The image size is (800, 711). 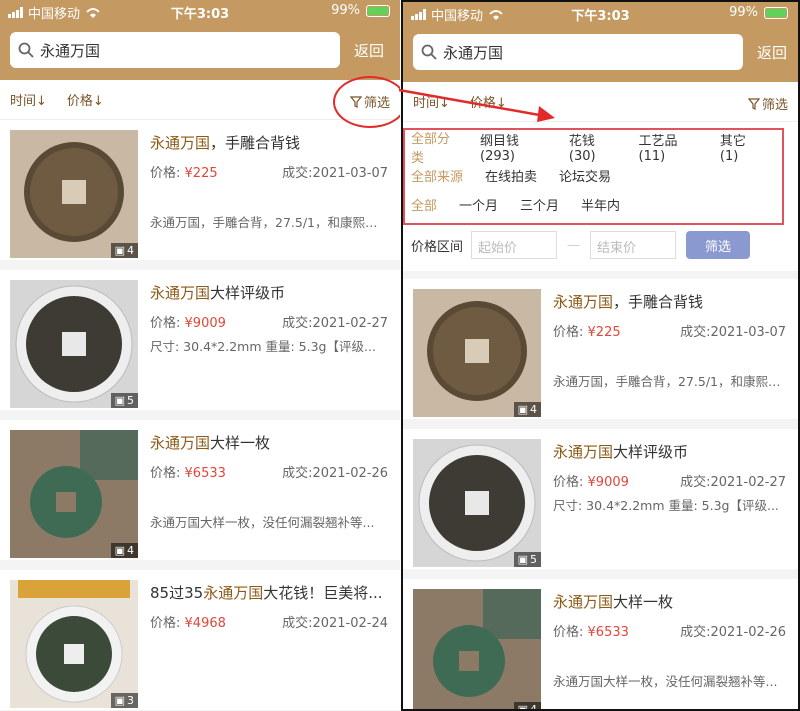 What do you see at coordinates (511, 175) in the screenshot?
I see `filter-option: 在线拍卖` at bounding box center [511, 175].